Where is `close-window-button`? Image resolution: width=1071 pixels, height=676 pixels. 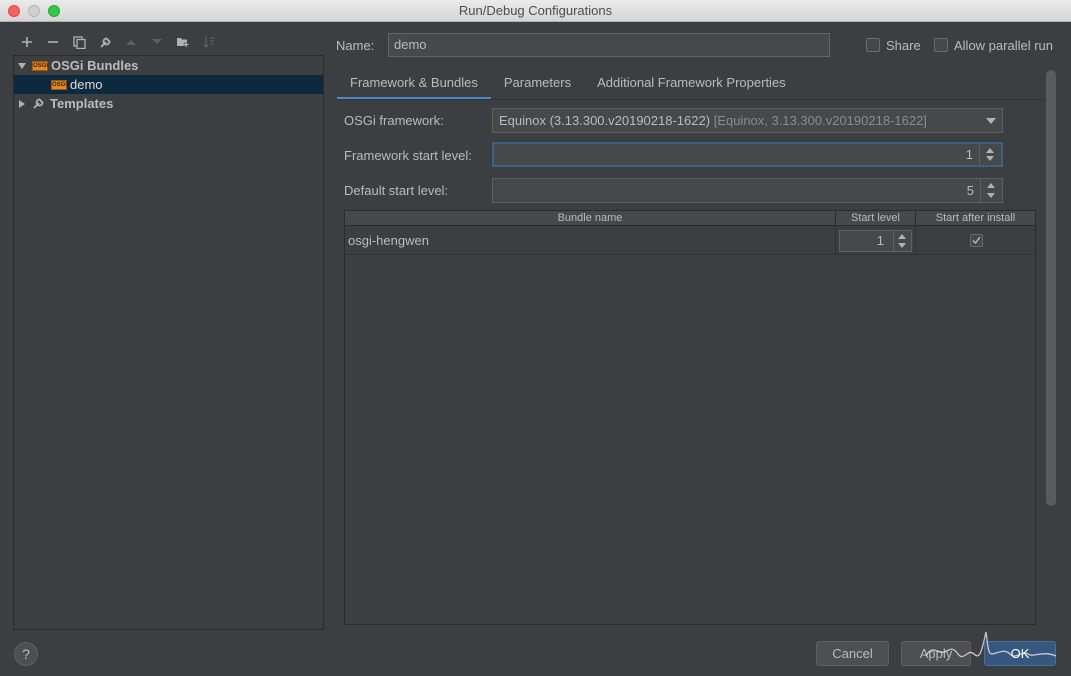
close-window-button is located at coordinates (14, 11).